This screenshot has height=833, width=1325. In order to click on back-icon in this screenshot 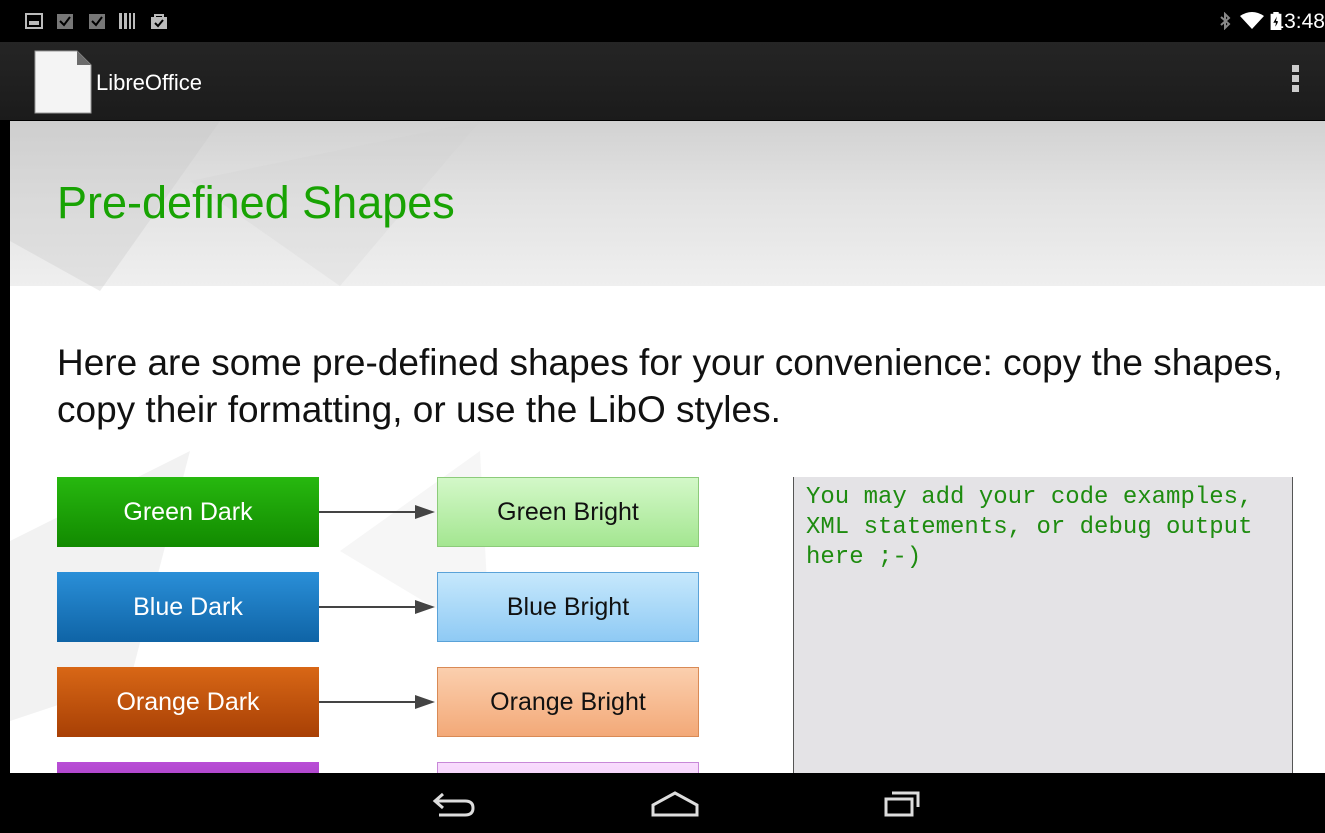, I will do `click(453, 803)`.